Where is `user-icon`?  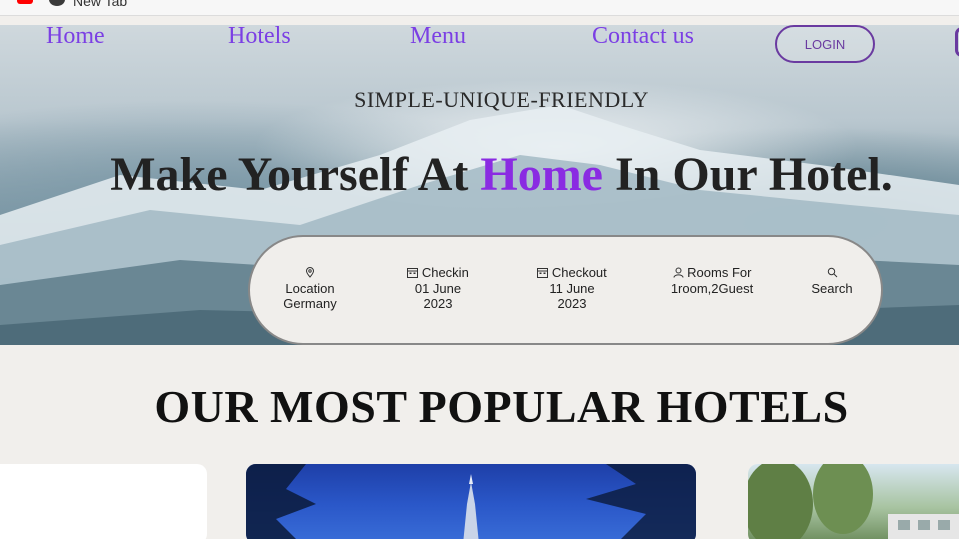 user-icon is located at coordinates (678, 272).